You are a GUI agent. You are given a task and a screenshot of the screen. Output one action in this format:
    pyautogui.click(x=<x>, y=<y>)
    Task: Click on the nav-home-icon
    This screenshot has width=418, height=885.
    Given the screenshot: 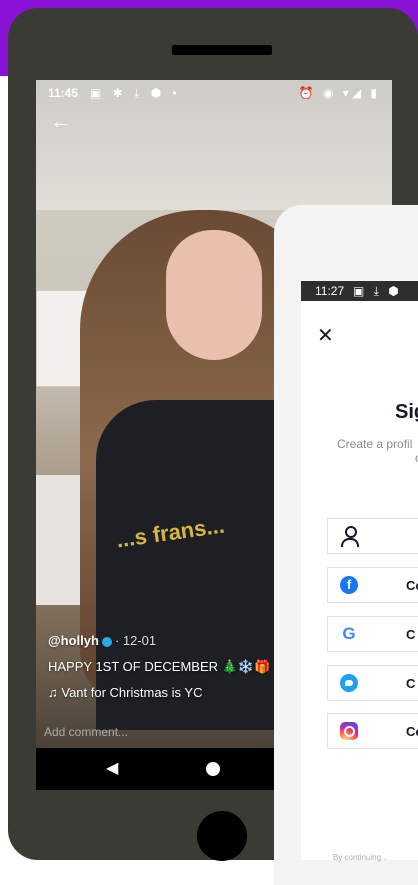 What is the action you would take?
    pyautogui.click(x=213, y=769)
    